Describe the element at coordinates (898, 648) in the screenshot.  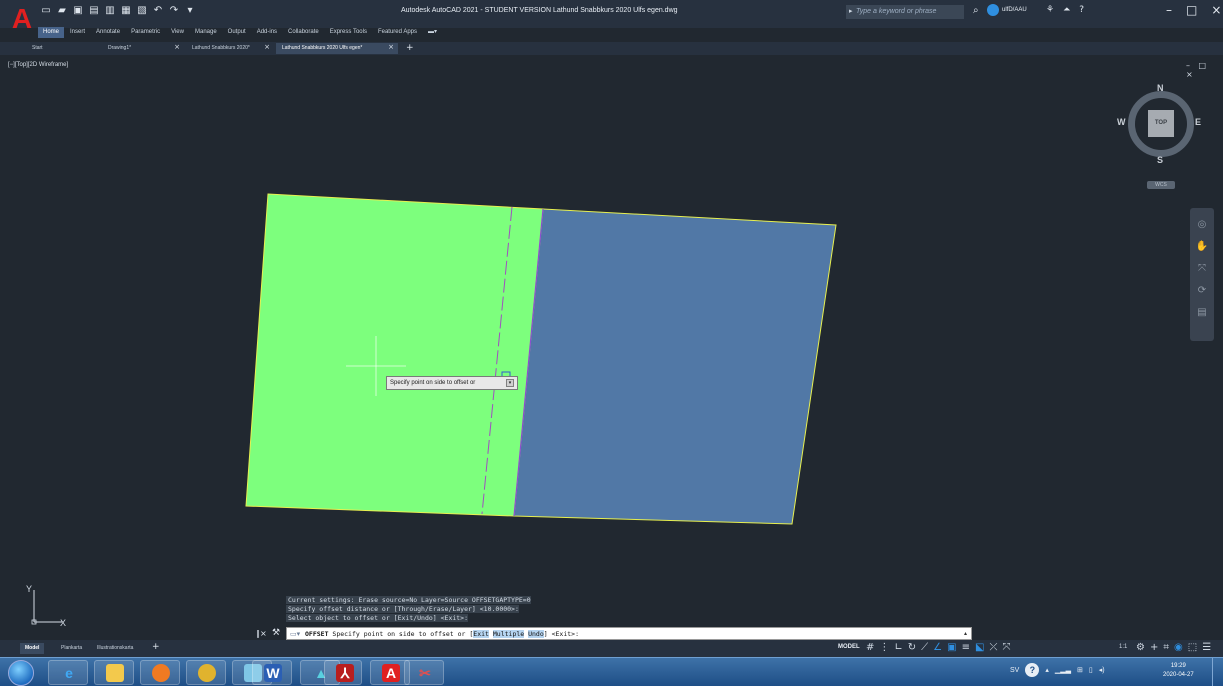
I see `ortho-icon: ∟` at that location.